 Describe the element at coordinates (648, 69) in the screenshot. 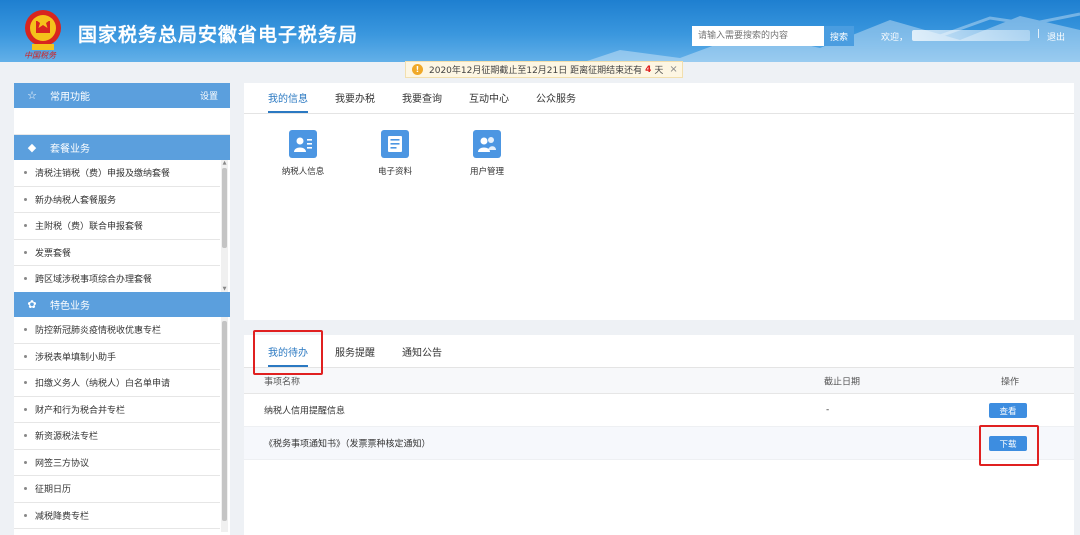

I see `notice-days: 4` at that location.